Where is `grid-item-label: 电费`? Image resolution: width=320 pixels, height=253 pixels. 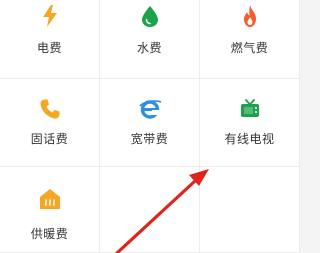
grid-item-label: 电费 is located at coordinates (49, 48).